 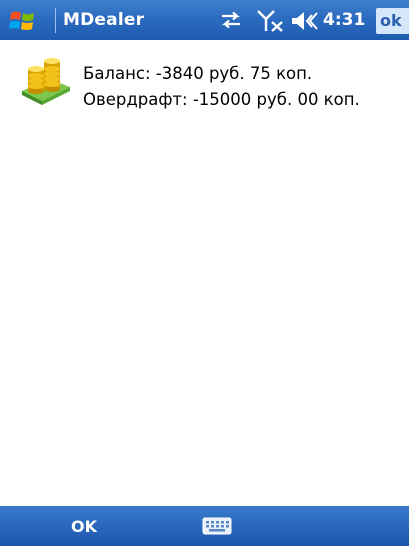 What do you see at coordinates (392, 21) in the screenshot?
I see `ok-button: ok` at bounding box center [392, 21].